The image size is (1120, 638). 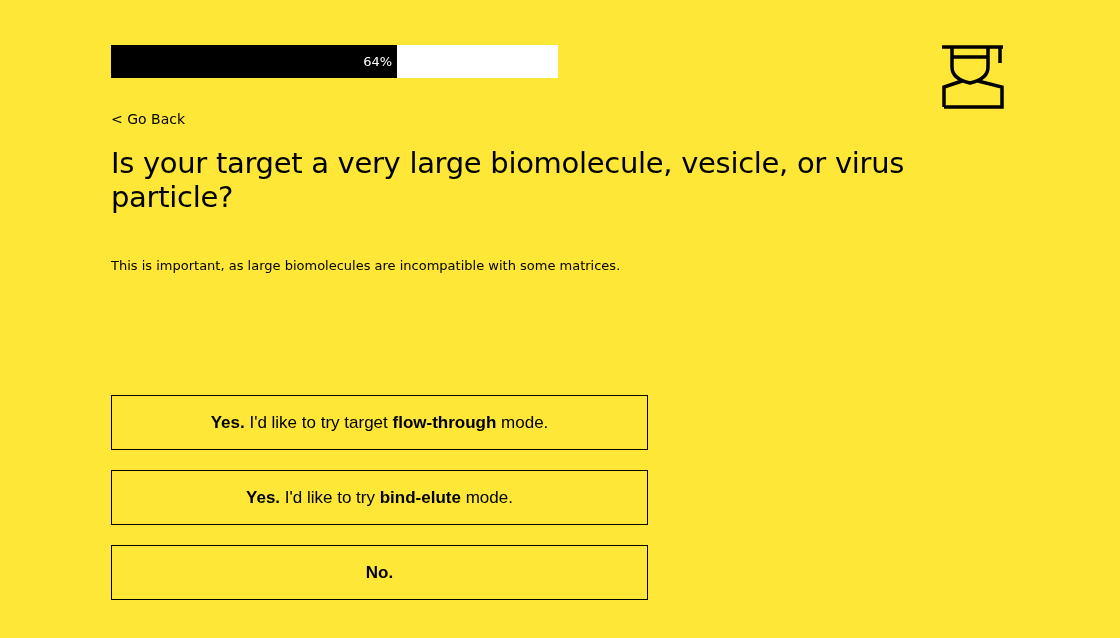 I want to click on answer-button: No., so click(x=379, y=572).